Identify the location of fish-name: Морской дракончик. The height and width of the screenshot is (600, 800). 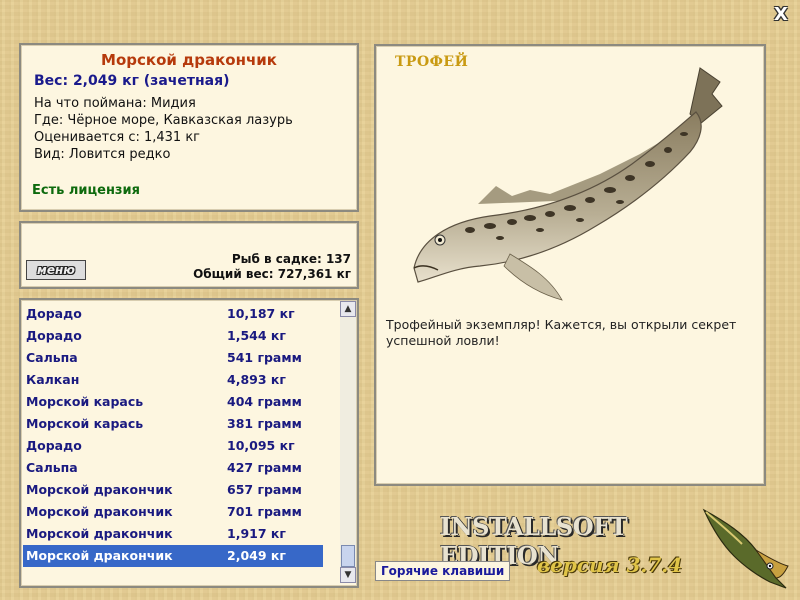
(189, 60).